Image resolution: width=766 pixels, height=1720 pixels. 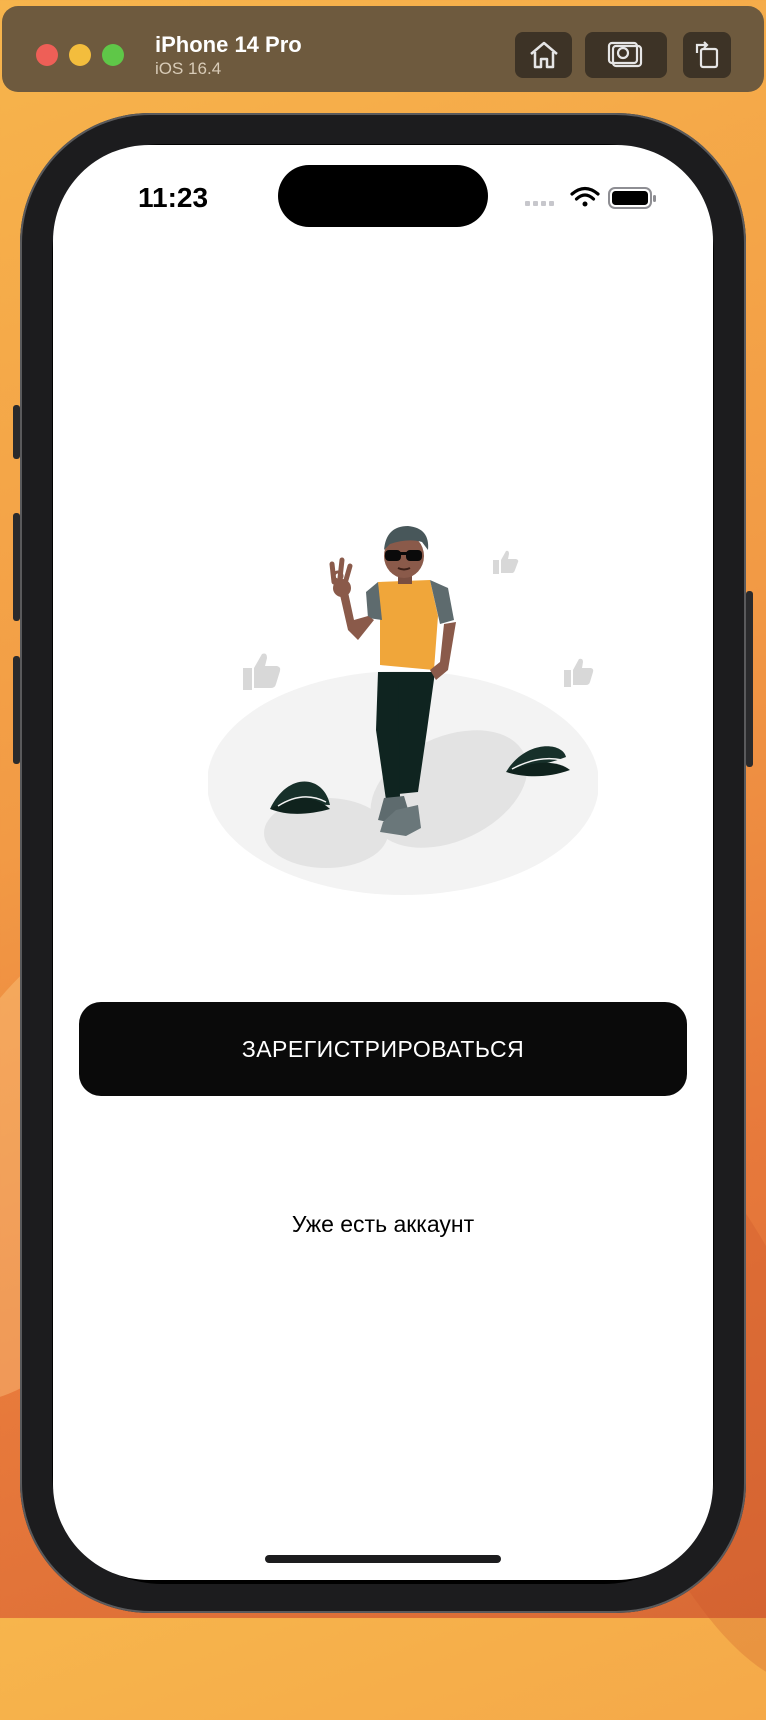 I want to click on home-button, so click(x=543, y=55).